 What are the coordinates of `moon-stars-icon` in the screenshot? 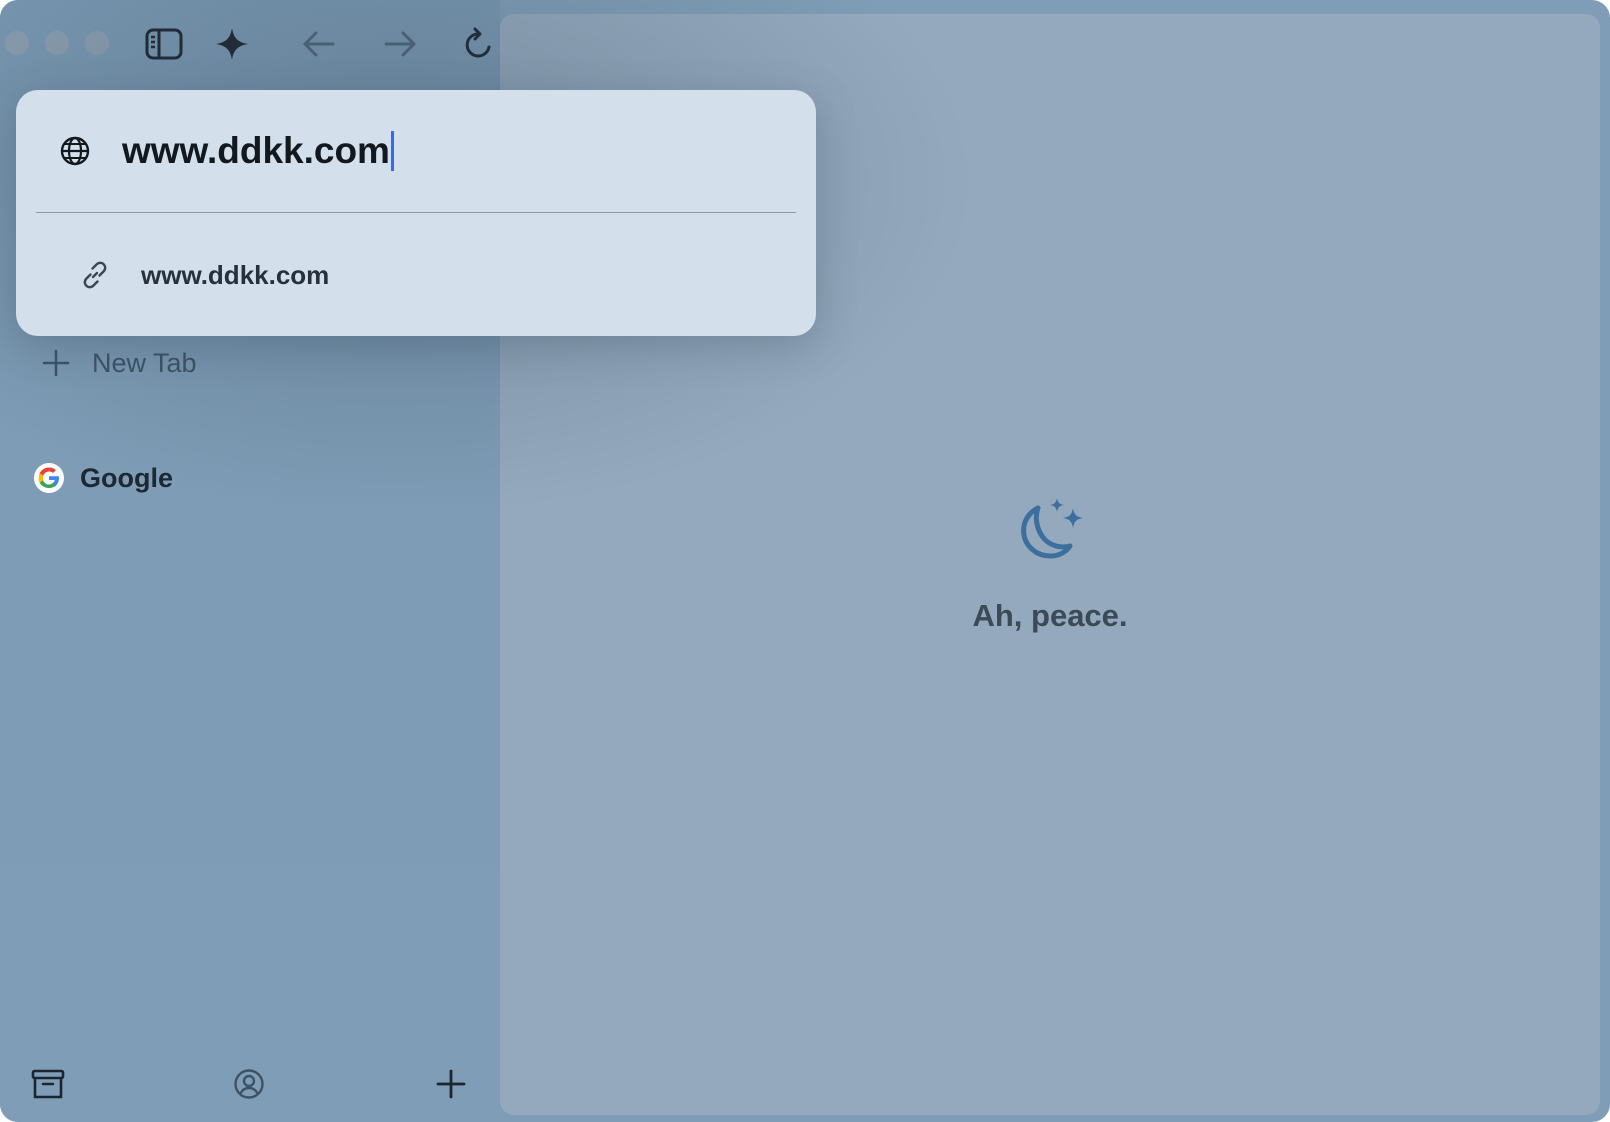 It's located at (1050, 534).